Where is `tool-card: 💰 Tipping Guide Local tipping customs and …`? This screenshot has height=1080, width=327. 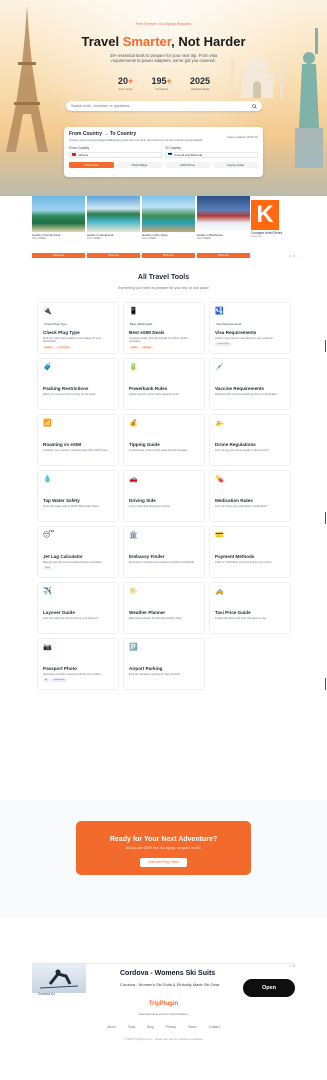 tool-card: 💰 Tipping Guide Local tipping customs and … is located at coordinates (164, 440).